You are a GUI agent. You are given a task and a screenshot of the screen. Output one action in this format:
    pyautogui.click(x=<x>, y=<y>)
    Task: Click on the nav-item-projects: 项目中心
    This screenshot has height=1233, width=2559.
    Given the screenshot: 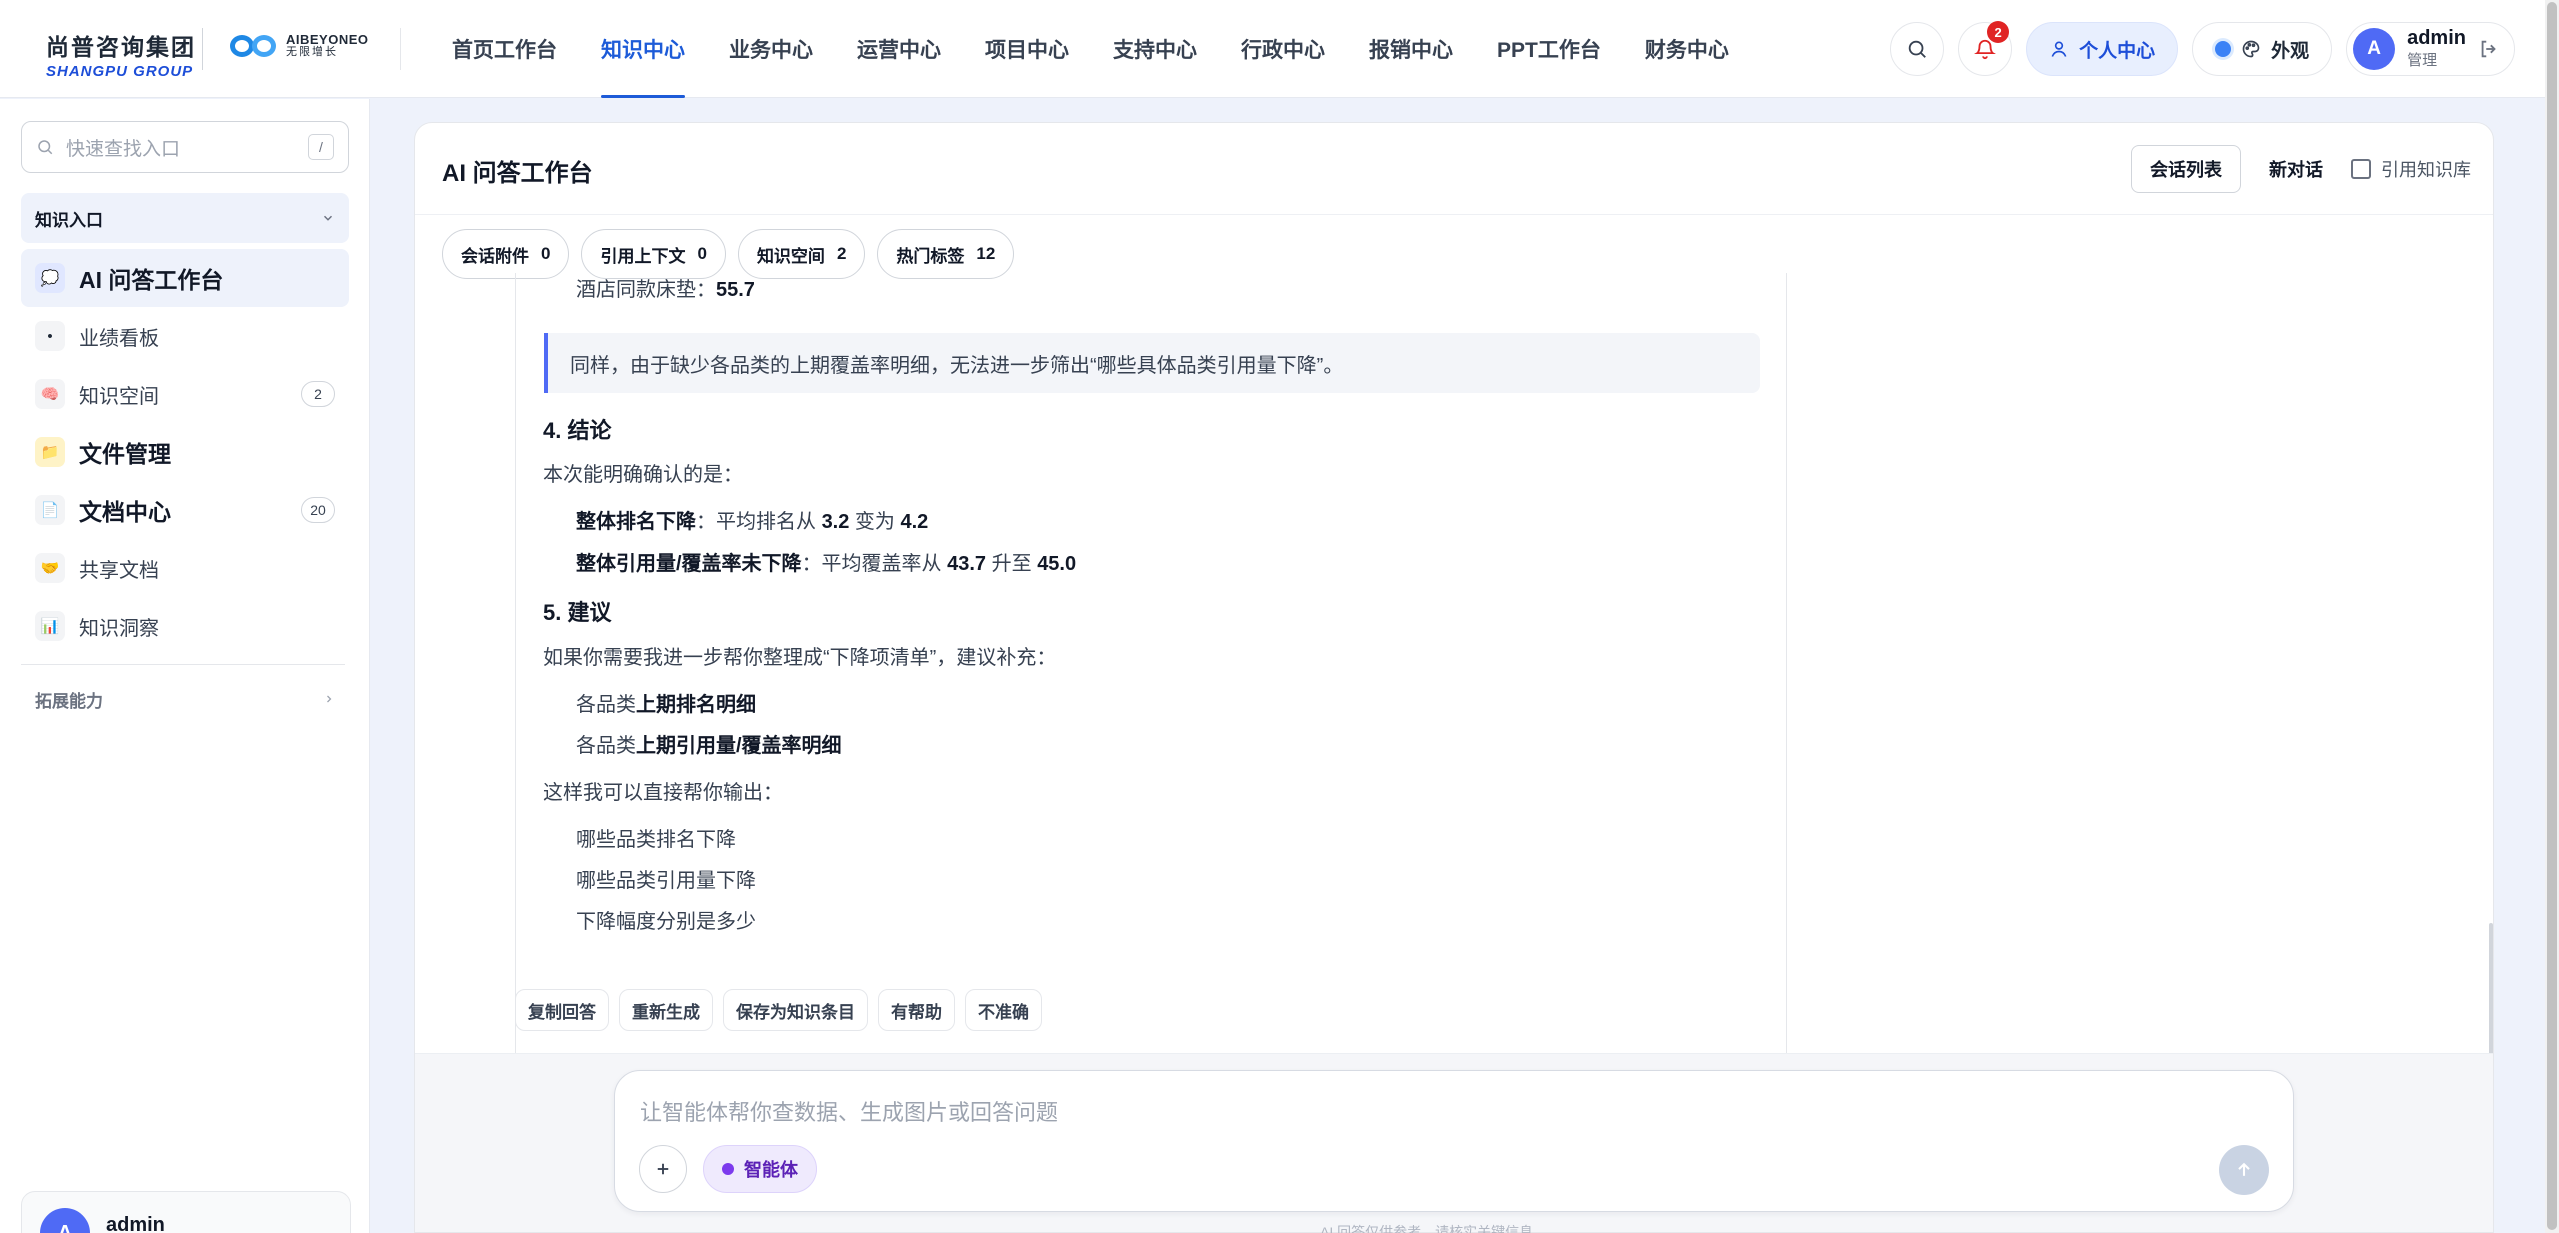 What is the action you would take?
    pyautogui.click(x=1027, y=49)
    